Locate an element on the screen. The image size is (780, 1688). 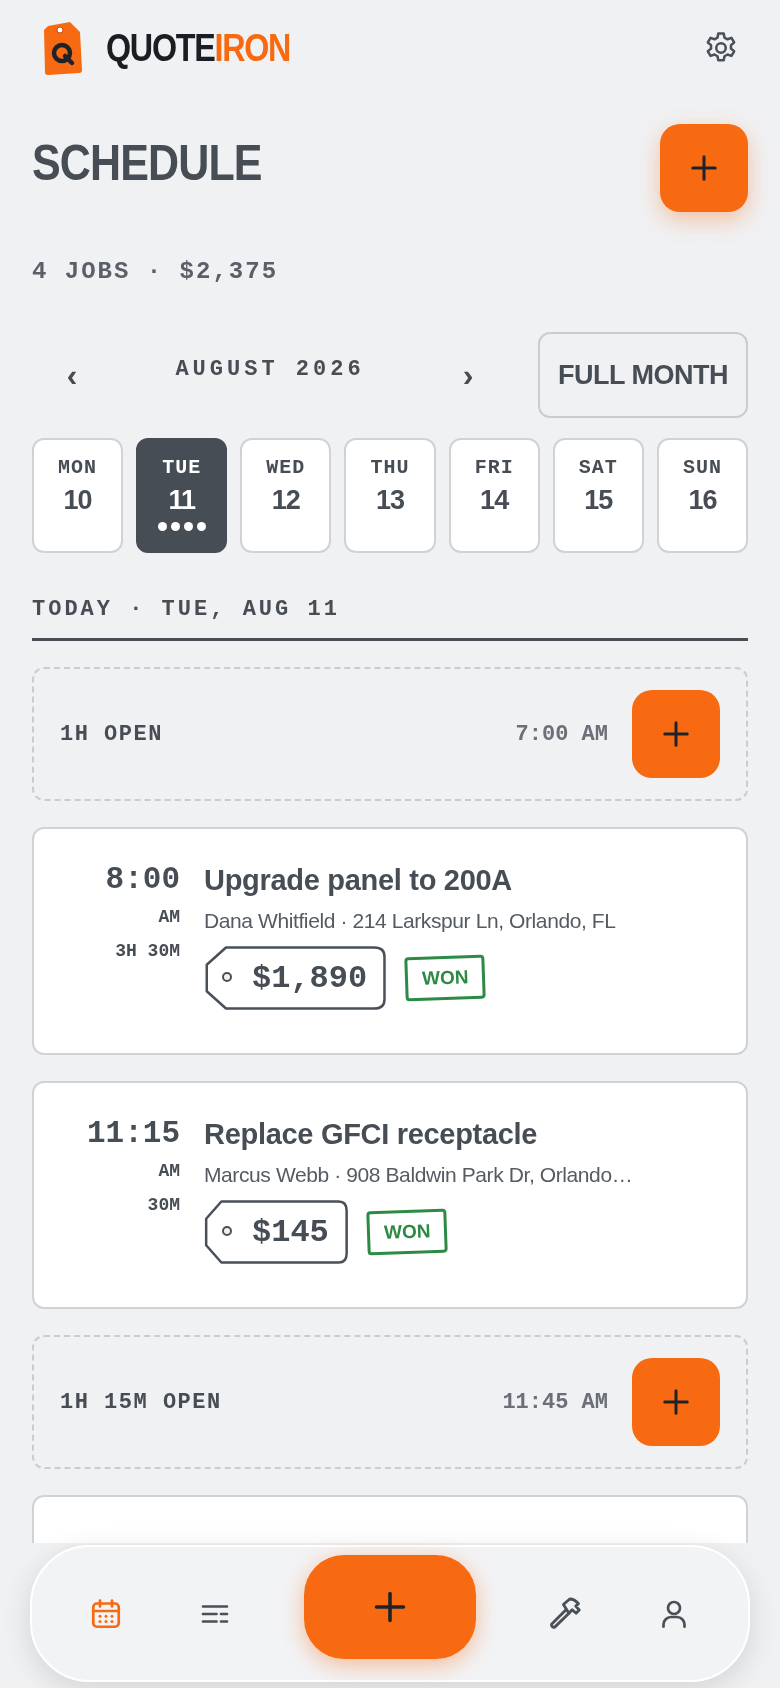
month-label: AUGUST 2026 is located at coordinates (270, 369).